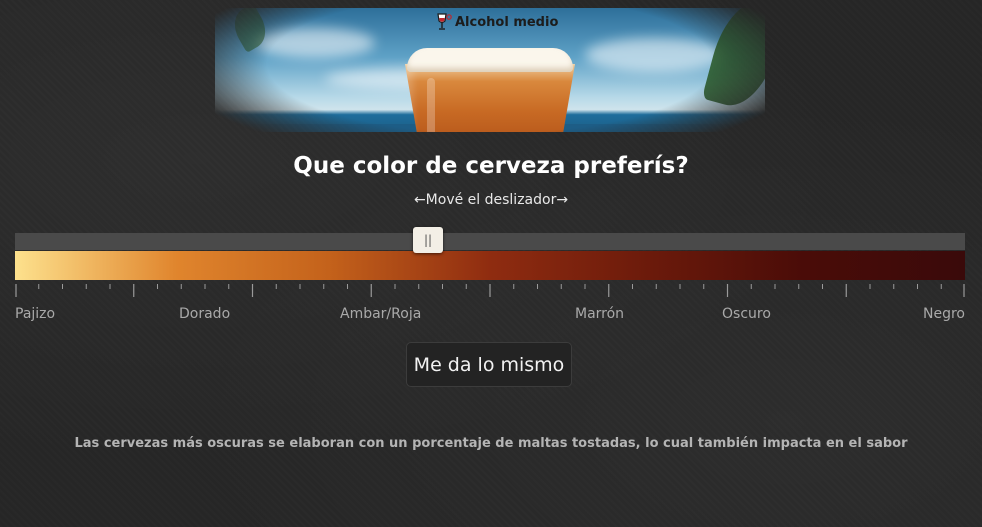 The height and width of the screenshot is (527, 982). What do you see at coordinates (490, 290) in the screenshot?
I see `slider-ticks` at bounding box center [490, 290].